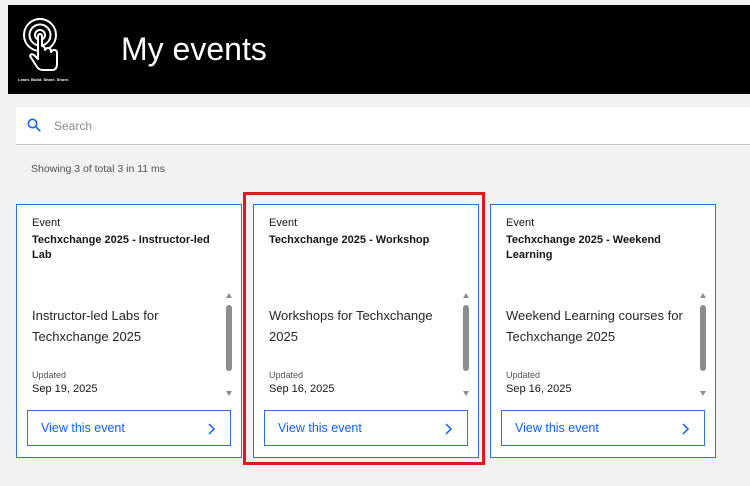  Describe the element at coordinates (351, 326) in the screenshot. I see `card-description: Workshops for Techxchange 2025` at that location.